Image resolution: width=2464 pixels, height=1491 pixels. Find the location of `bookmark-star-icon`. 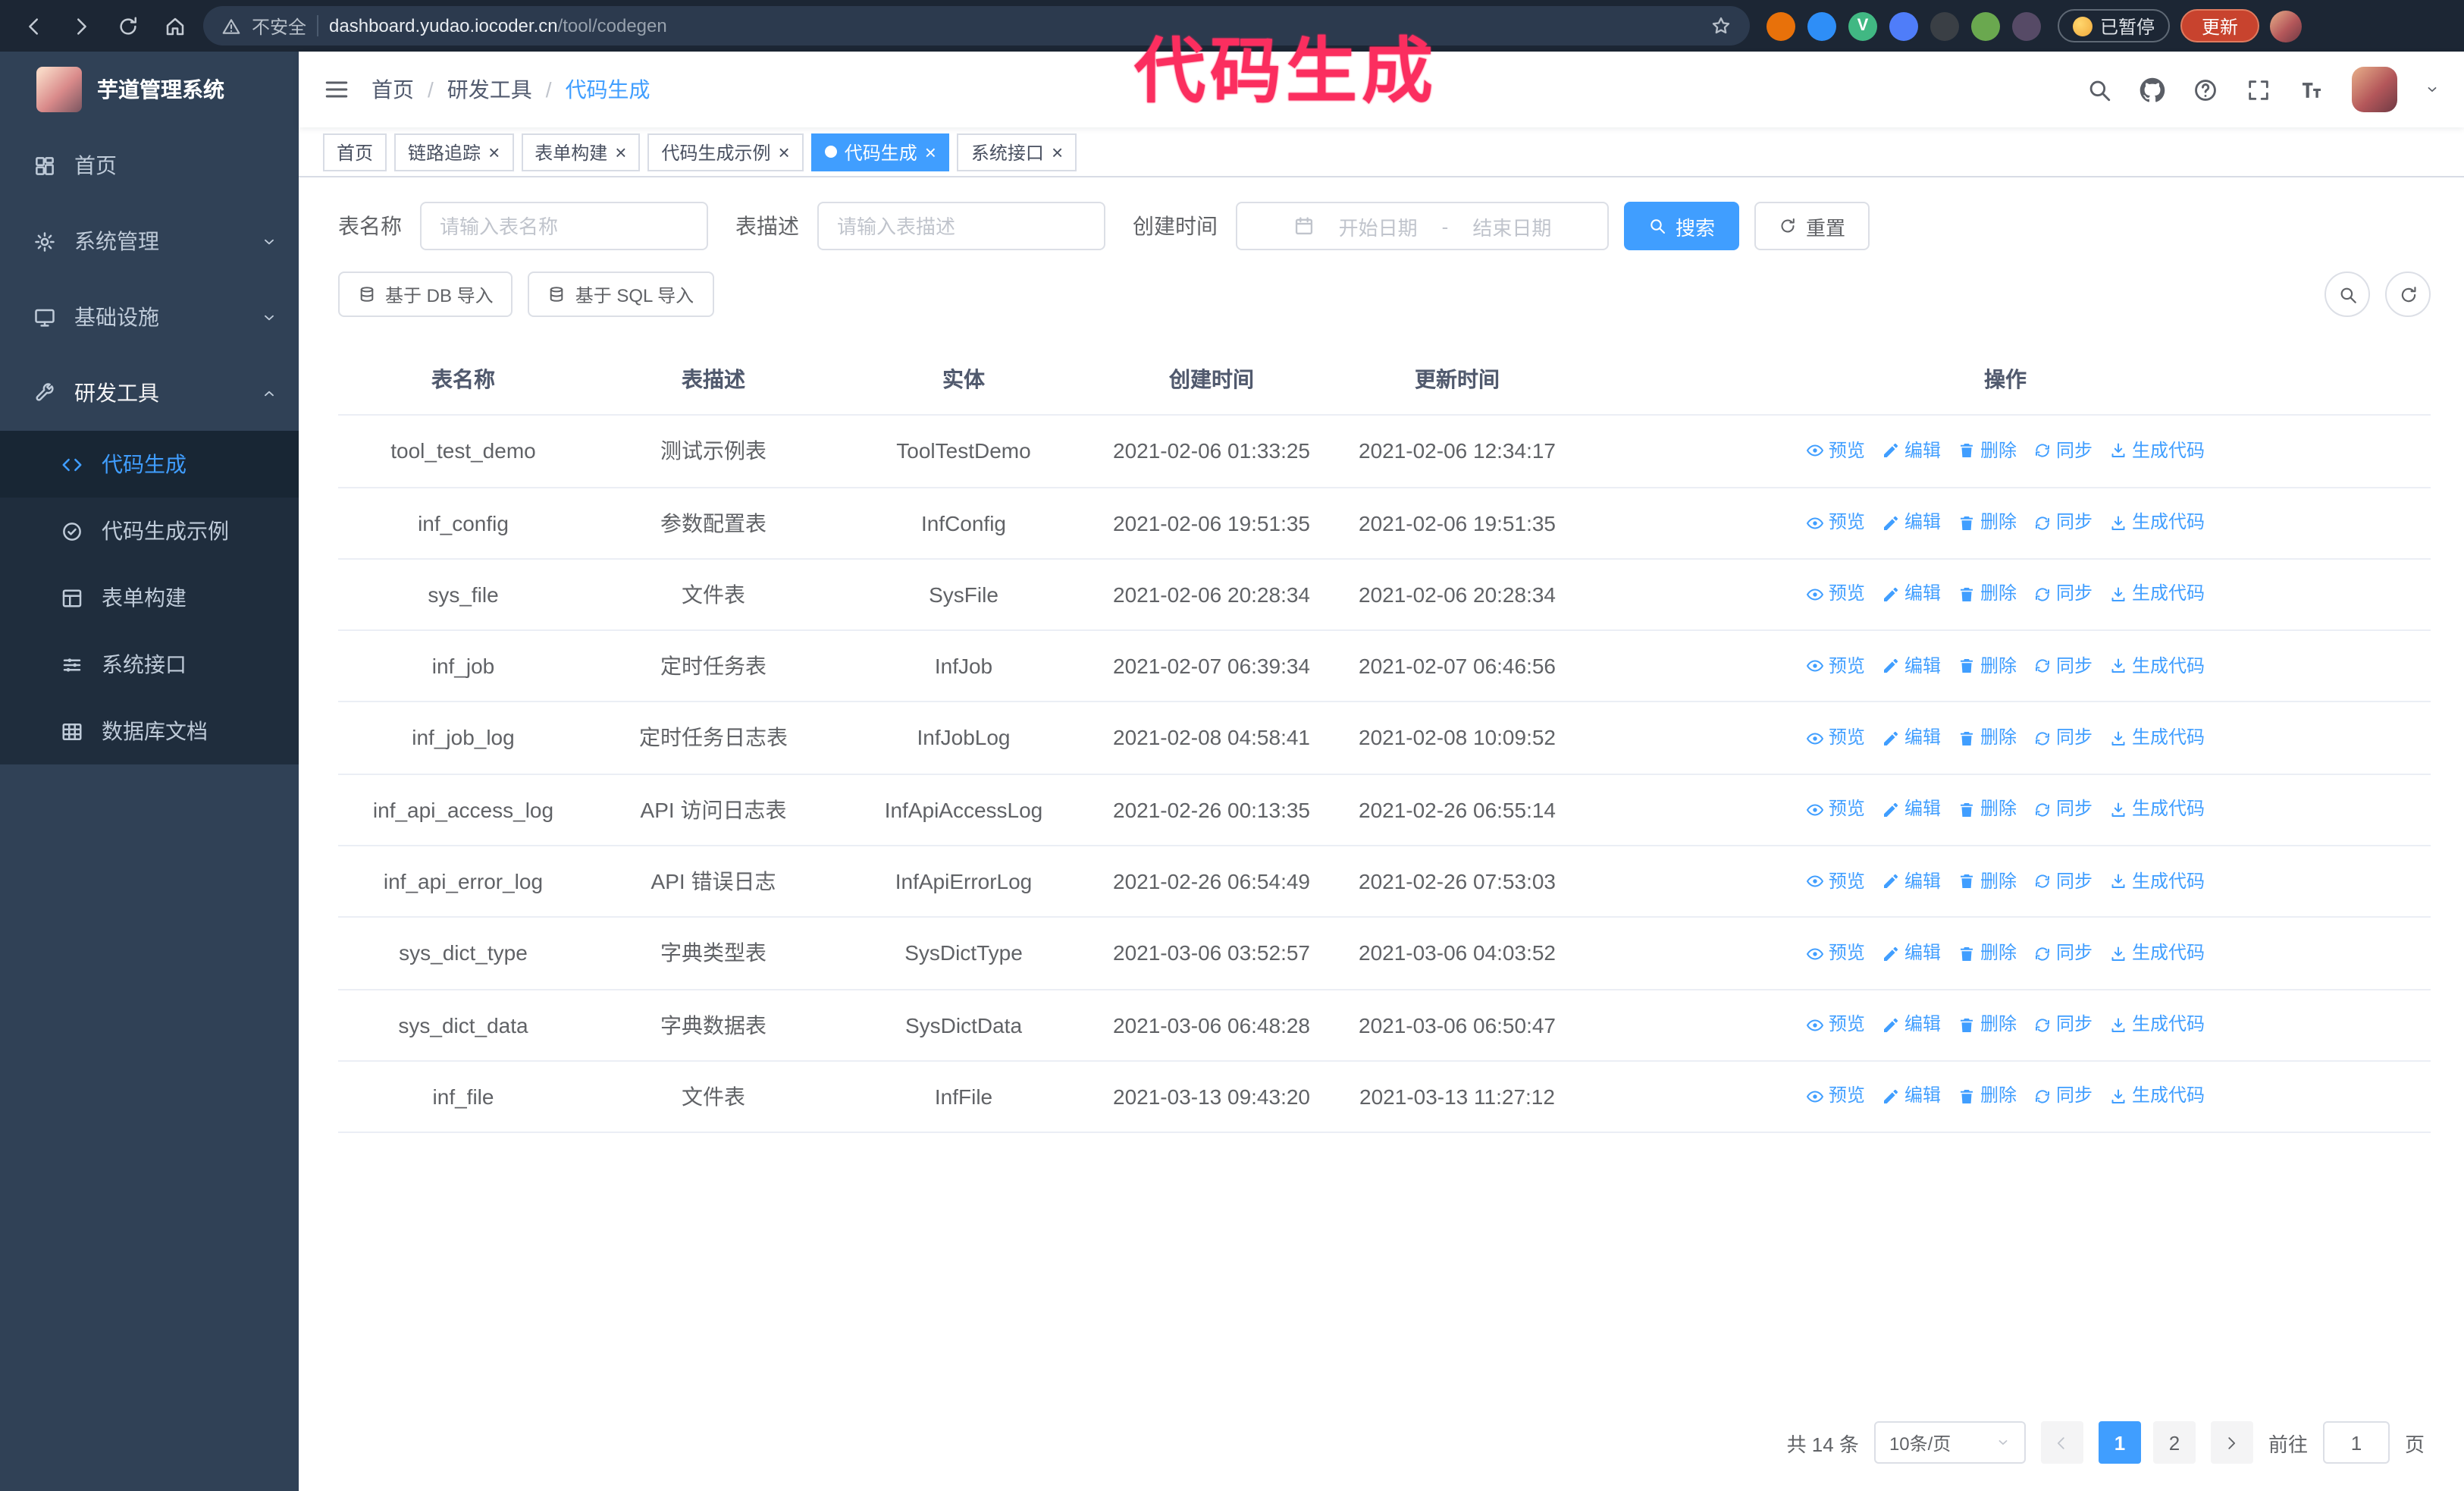

bookmark-star-icon is located at coordinates (1721, 25).